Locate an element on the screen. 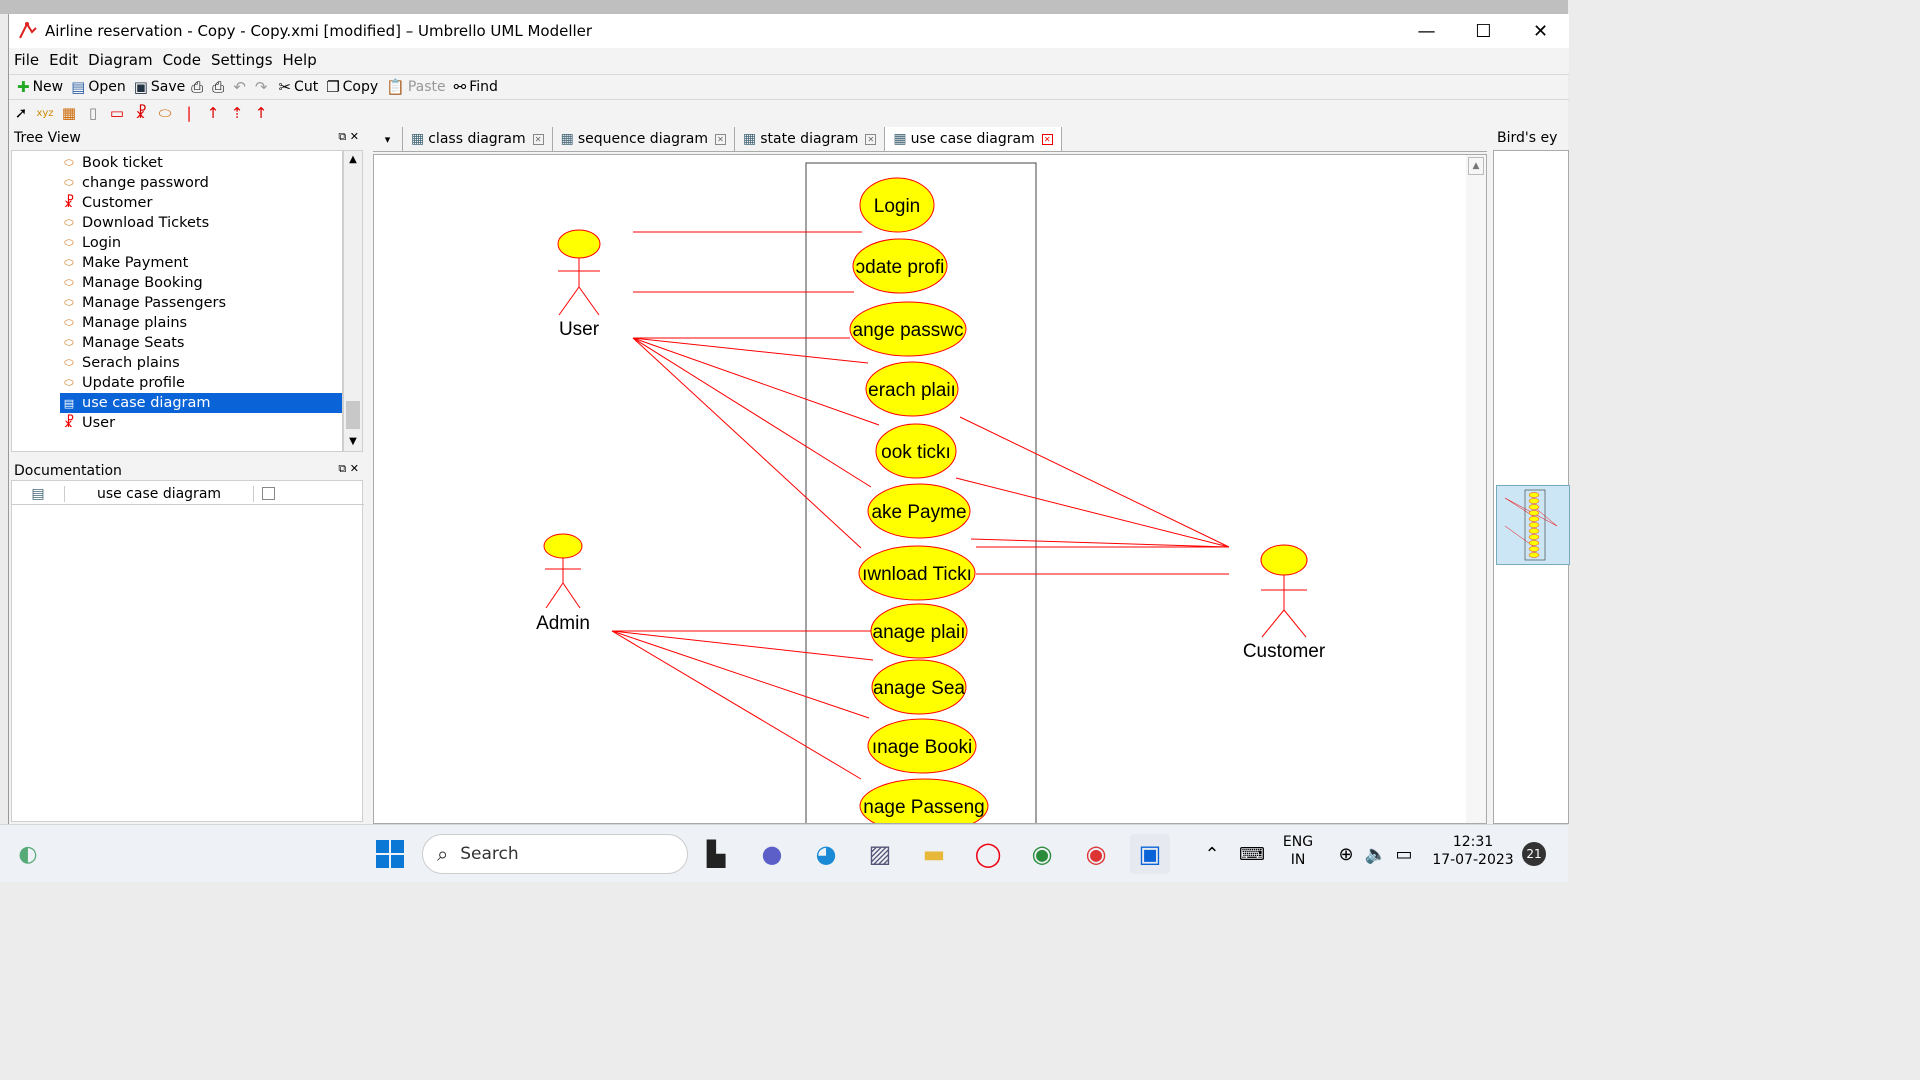 The image size is (1920, 1080). redo-button: ↷ is located at coordinates (263, 87).